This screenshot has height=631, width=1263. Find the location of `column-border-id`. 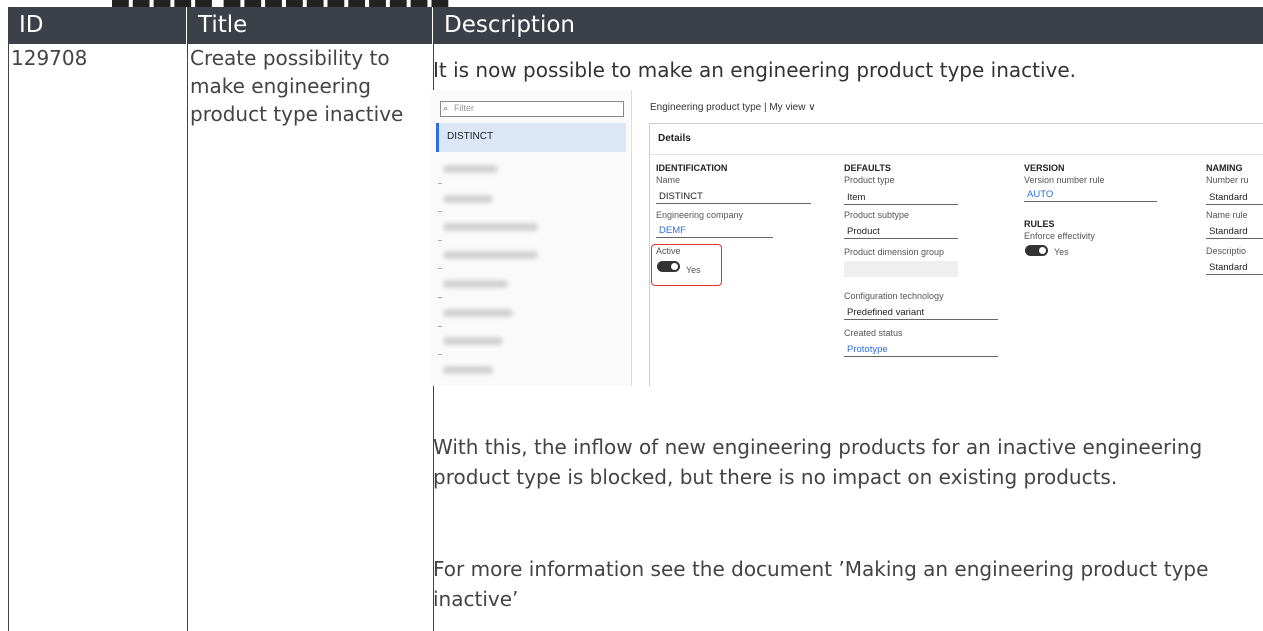

column-border-id is located at coordinates (187, 337).